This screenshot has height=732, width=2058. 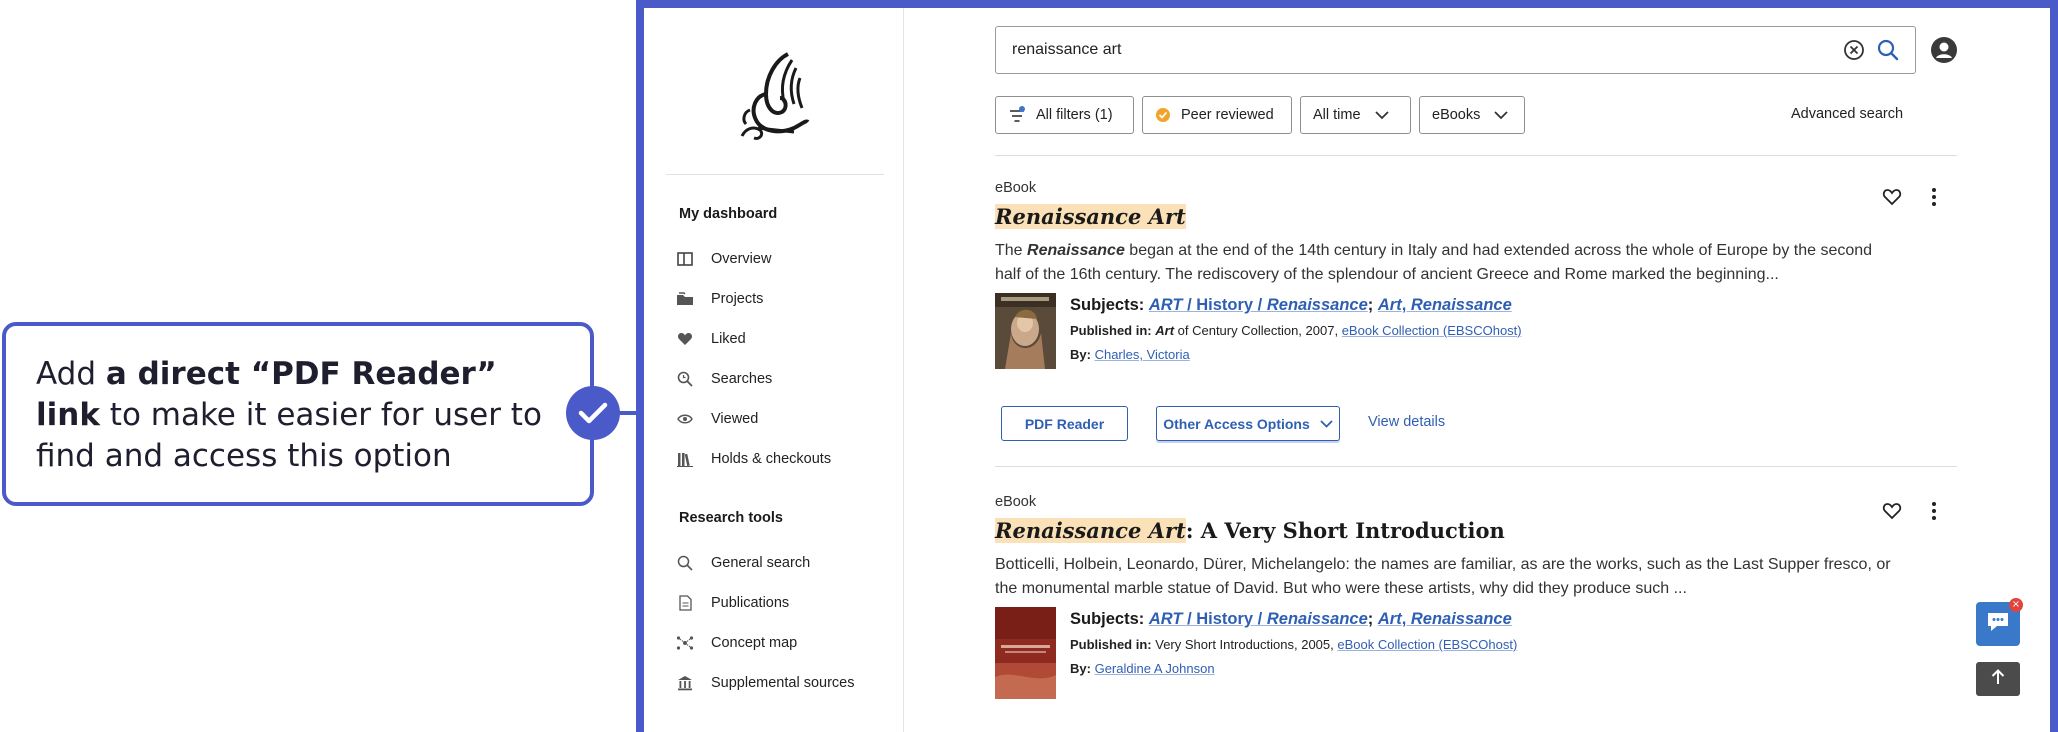 What do you see at coordinates (750, 603) in the screenshot?
I see `sidebar-item-label: Publications` at bounding box center [750, 603].